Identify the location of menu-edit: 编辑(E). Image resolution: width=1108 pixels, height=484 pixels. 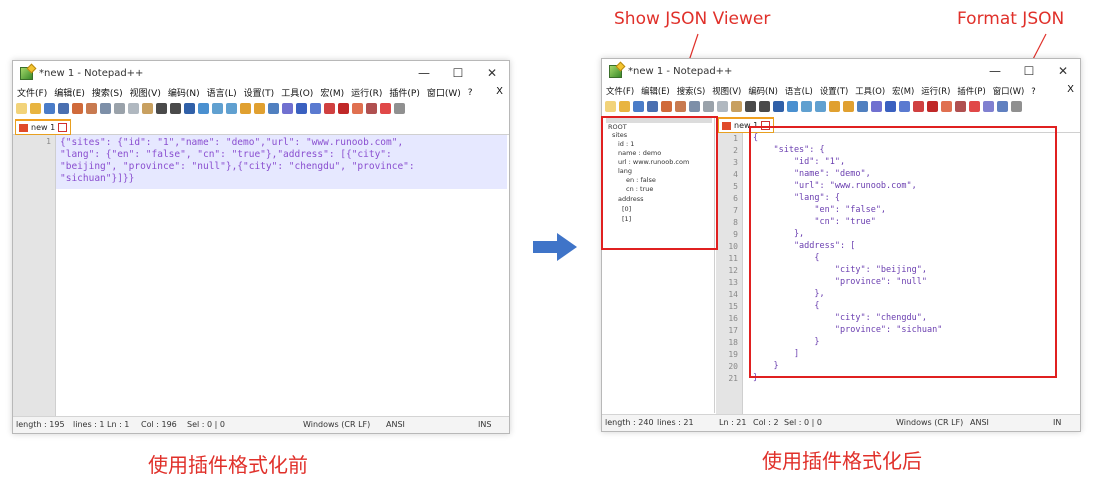
(69, 92).